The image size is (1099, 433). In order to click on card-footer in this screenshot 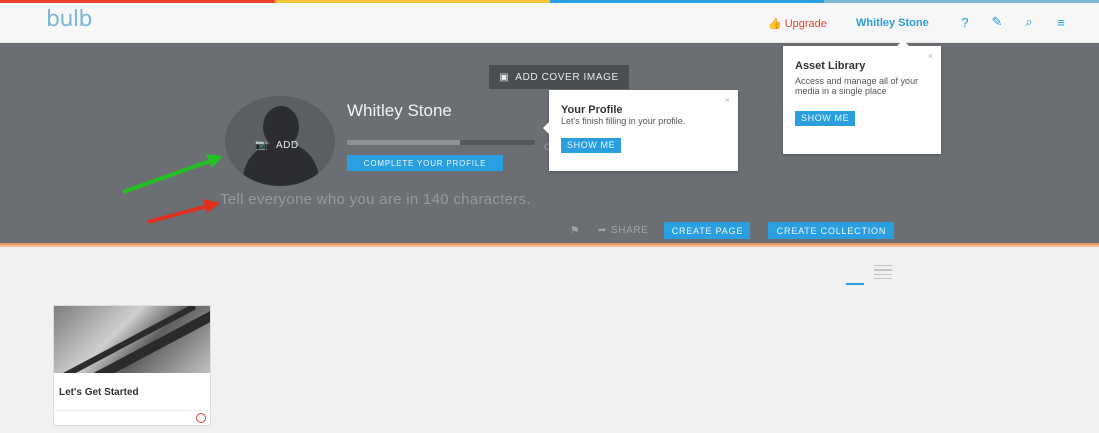, I will do `click(132, 418)`.